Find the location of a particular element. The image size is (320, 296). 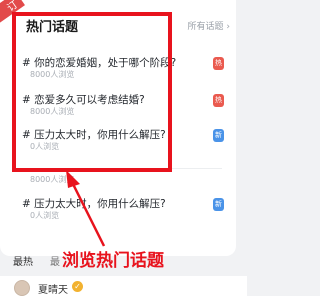

user-name: 夏晴天 is located at coordinates (53, 288).